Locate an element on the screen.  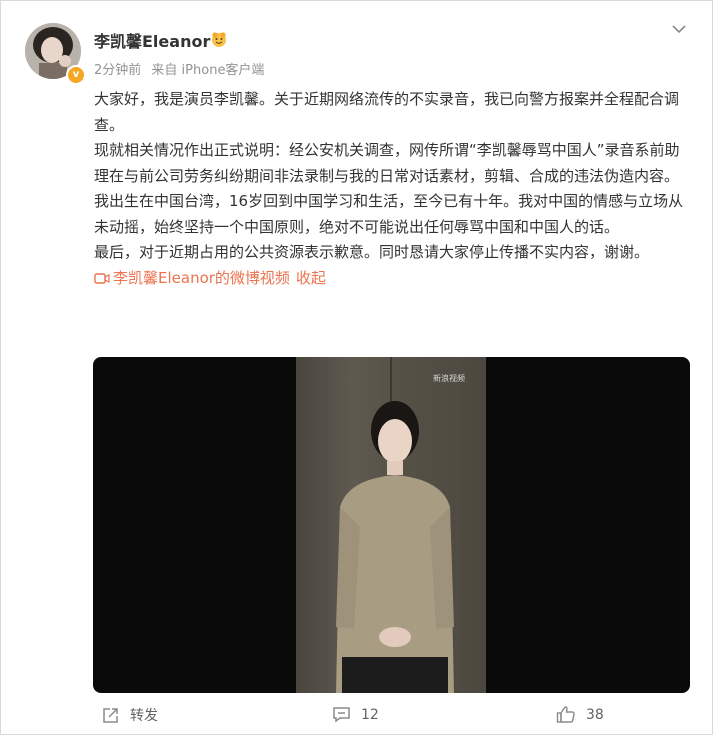
post-source: 来自 iPhone客户端 is located at coordinates (208, 70).